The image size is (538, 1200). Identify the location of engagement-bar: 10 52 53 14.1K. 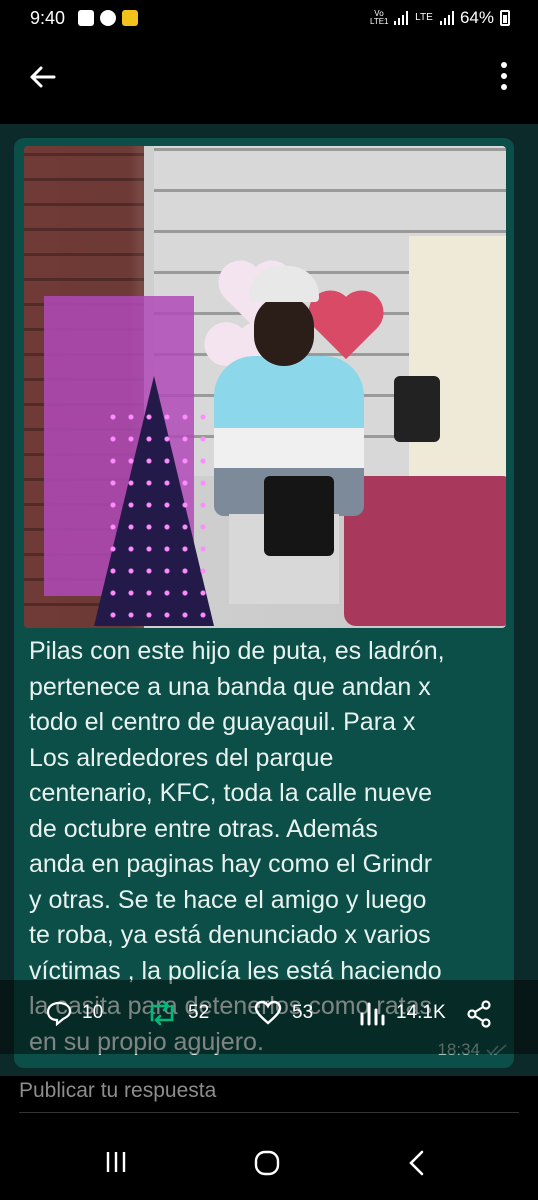
(269, 1017).